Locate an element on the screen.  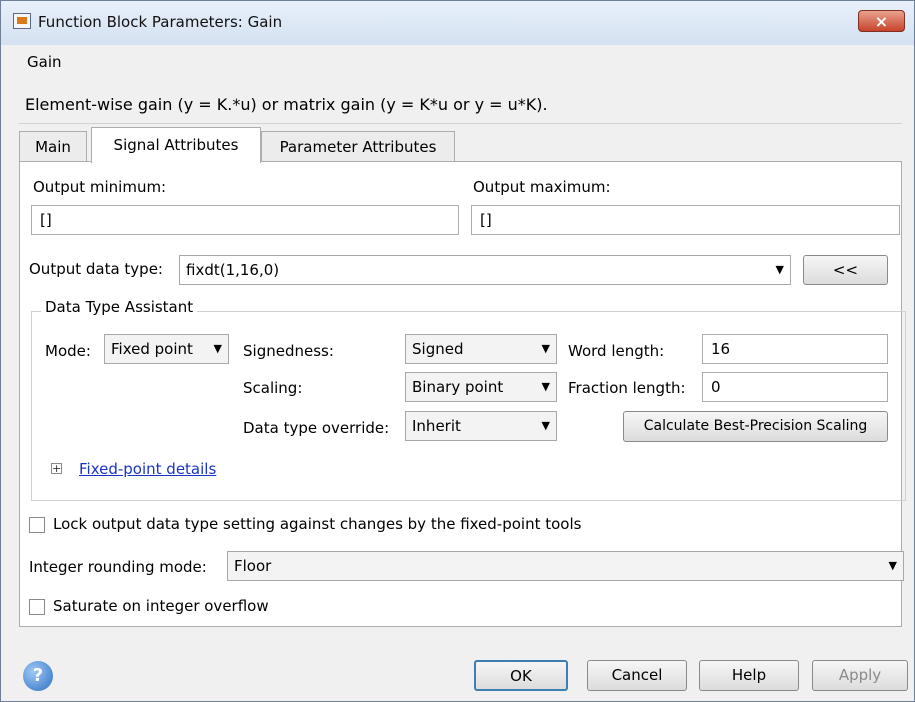
signedness-select: Signed ▼ is located at coordinates (481, 349).